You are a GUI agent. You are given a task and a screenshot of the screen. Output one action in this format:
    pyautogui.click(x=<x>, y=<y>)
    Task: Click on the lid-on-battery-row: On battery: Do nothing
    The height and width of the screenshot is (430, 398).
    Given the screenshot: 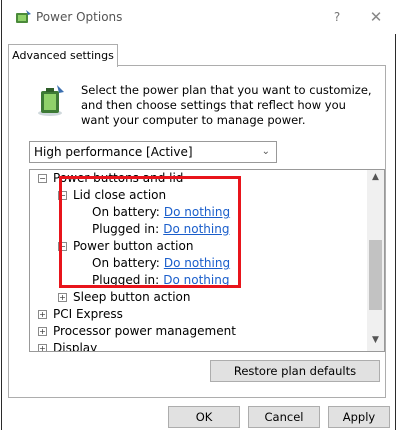 What is the action you would take?
    pyautogui.click(x=161, y=212)
    